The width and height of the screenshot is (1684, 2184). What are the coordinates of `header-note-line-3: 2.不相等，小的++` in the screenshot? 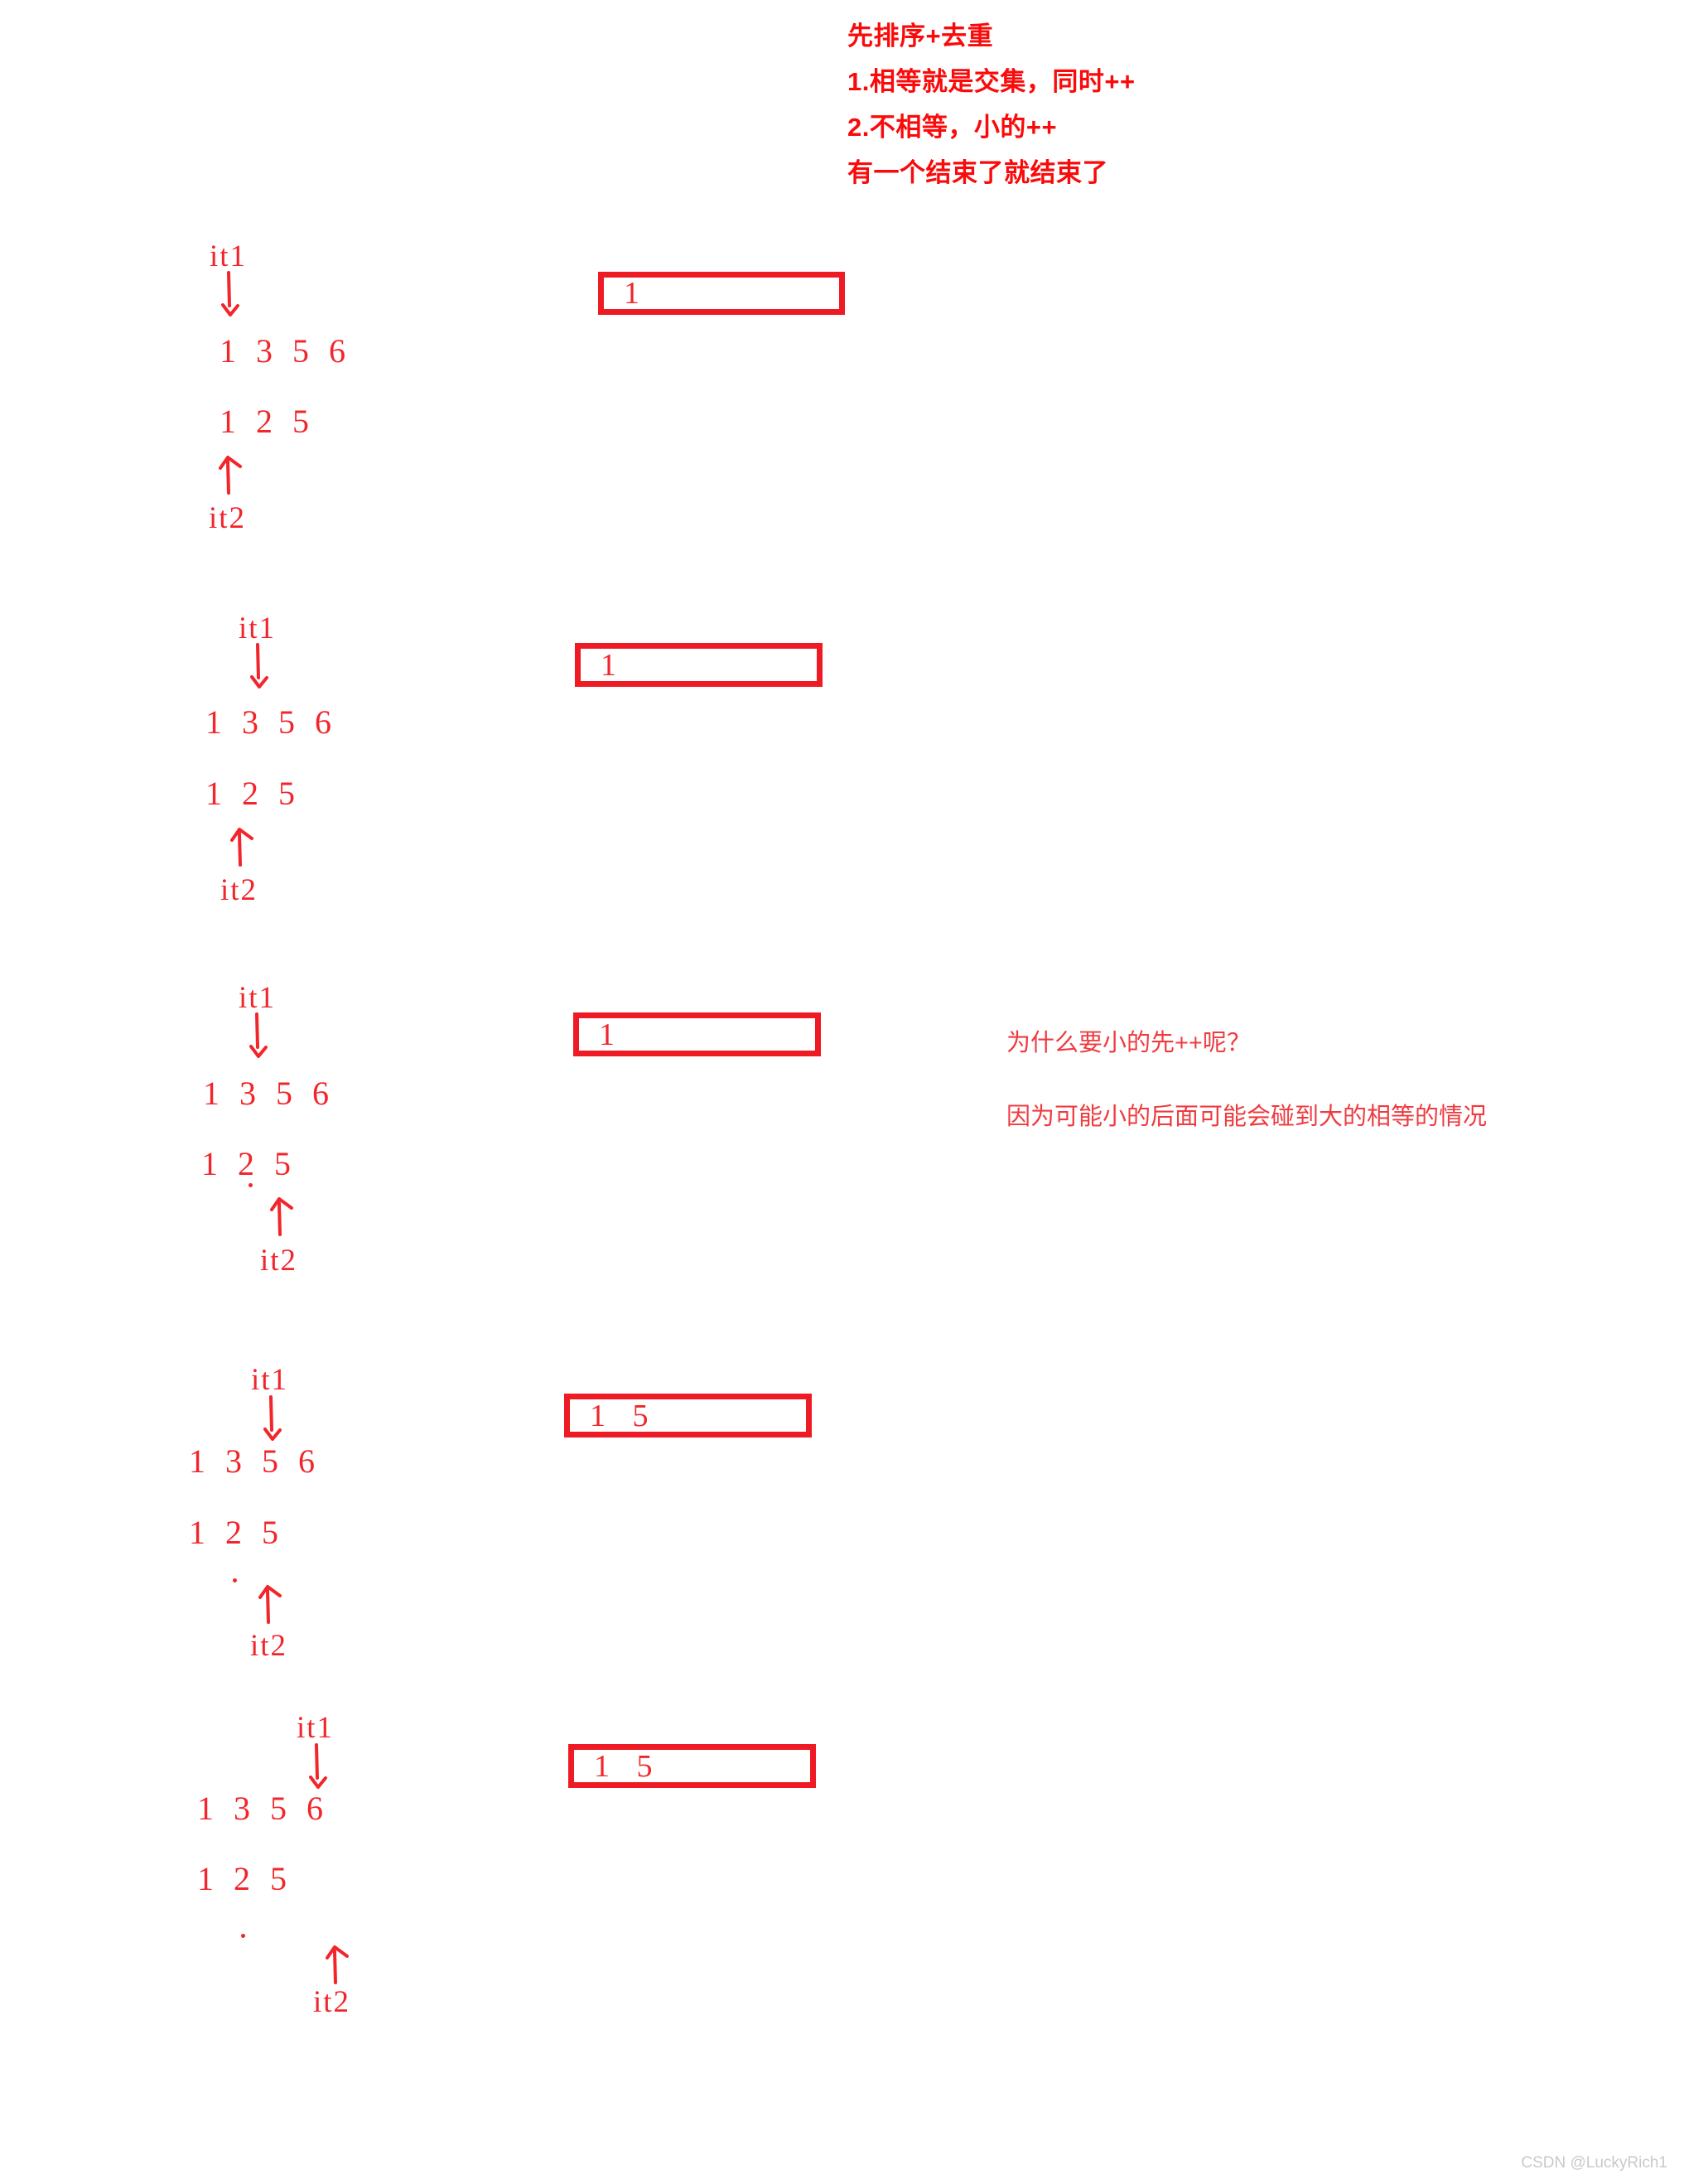 It's located at (953, 127).